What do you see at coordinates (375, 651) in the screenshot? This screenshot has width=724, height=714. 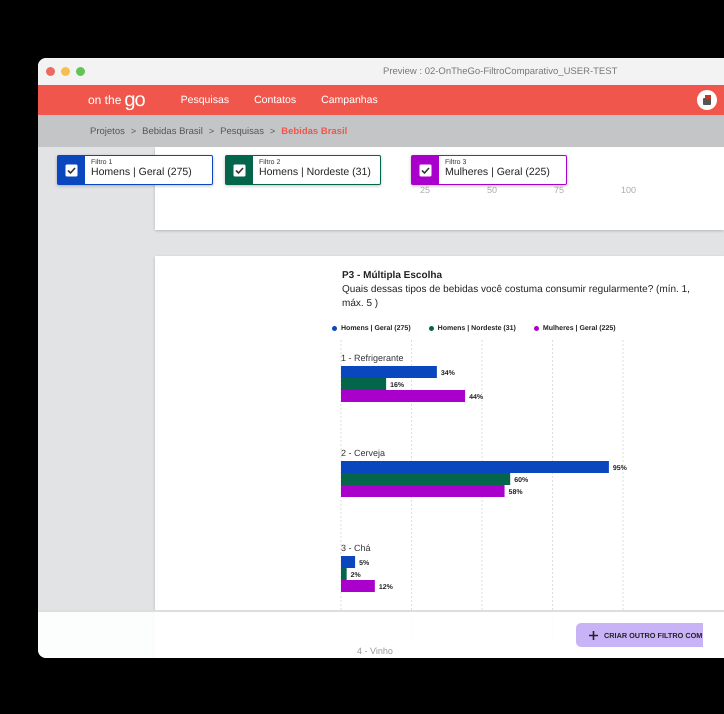 I see `category-label: 4 - Vinho` at bounding box center [375, 651].